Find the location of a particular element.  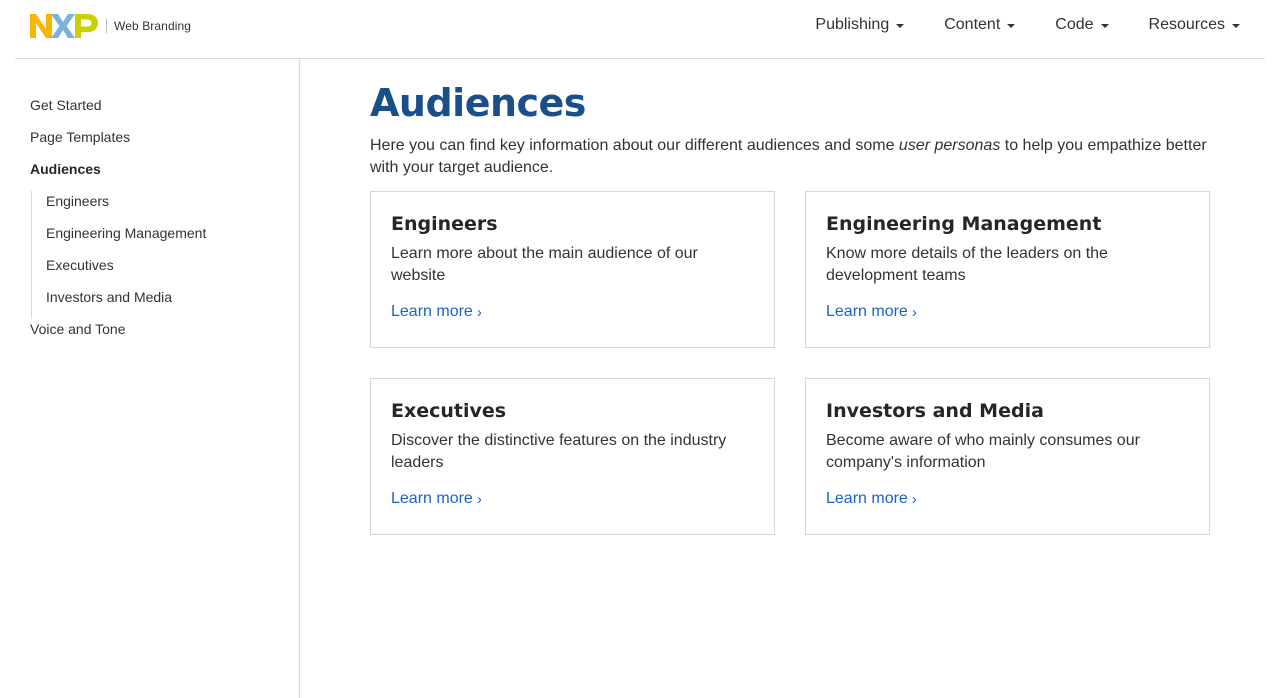

brand-divider is located at coordinates (106, 26).